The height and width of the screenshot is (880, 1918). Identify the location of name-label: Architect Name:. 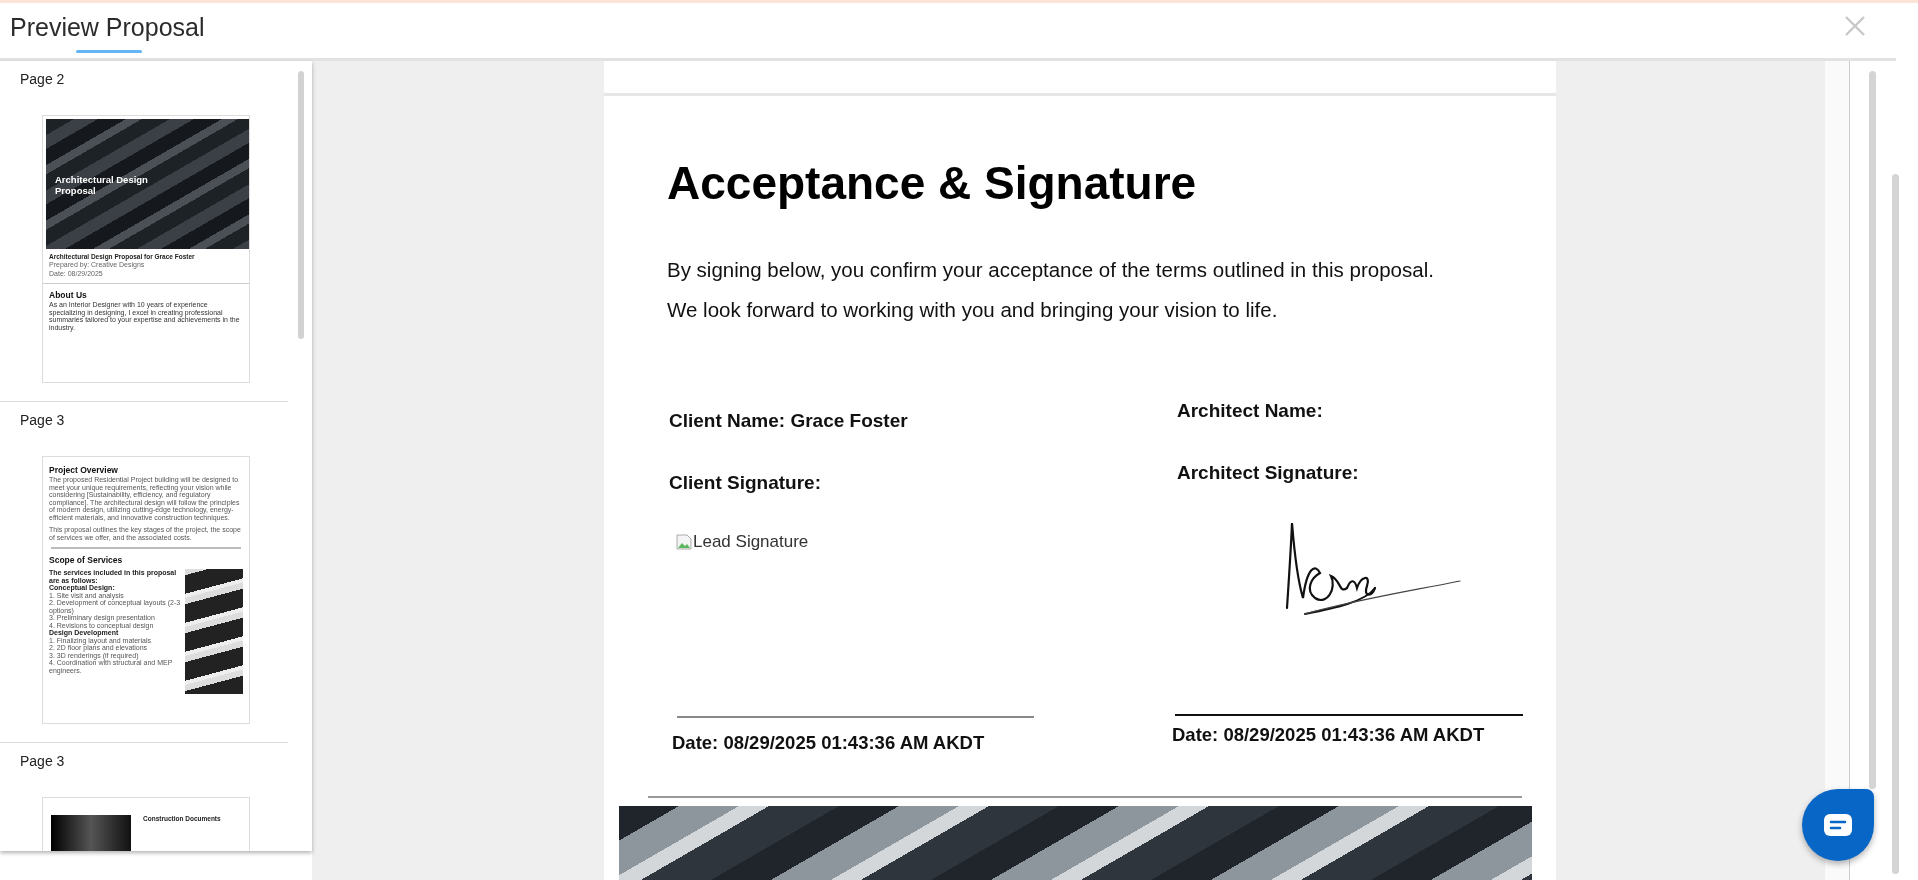
(1250, 411).